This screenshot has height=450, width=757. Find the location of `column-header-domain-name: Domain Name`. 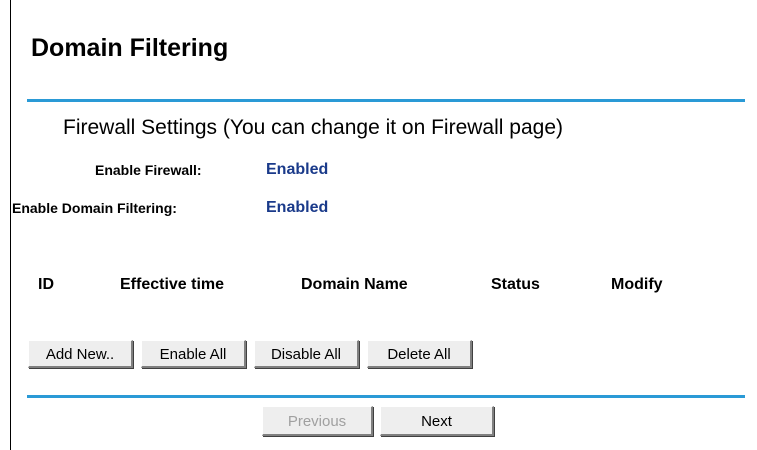

column-header-domain-name: Domain Name is located at coordinates (354, 284).